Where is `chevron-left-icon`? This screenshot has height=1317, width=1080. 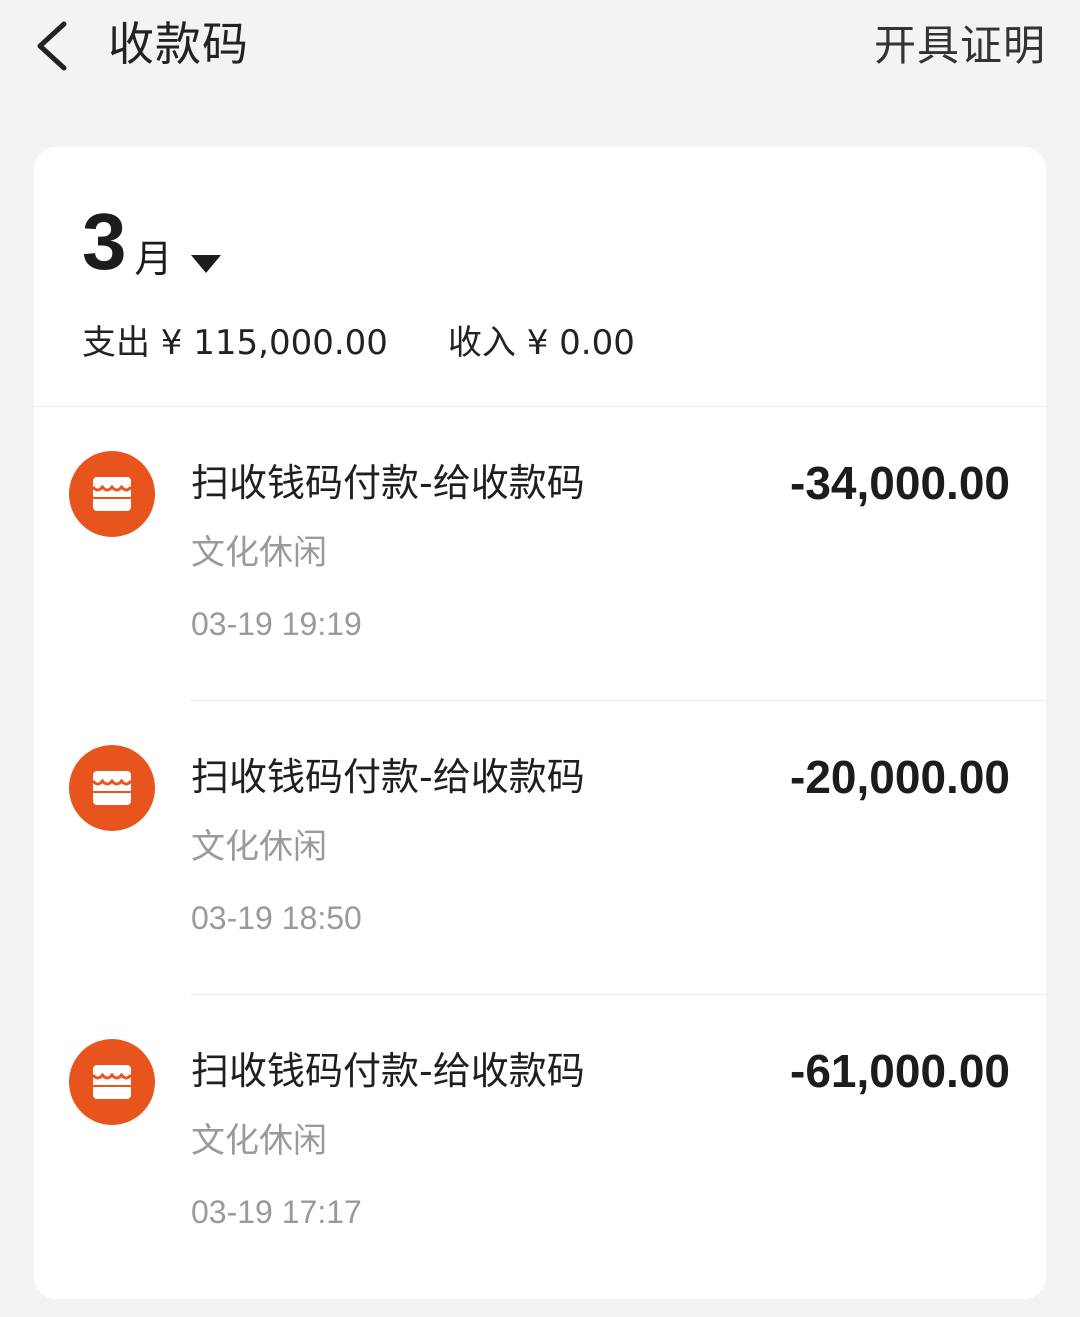 chevron-left-icon is located at coordinates (52, 46).